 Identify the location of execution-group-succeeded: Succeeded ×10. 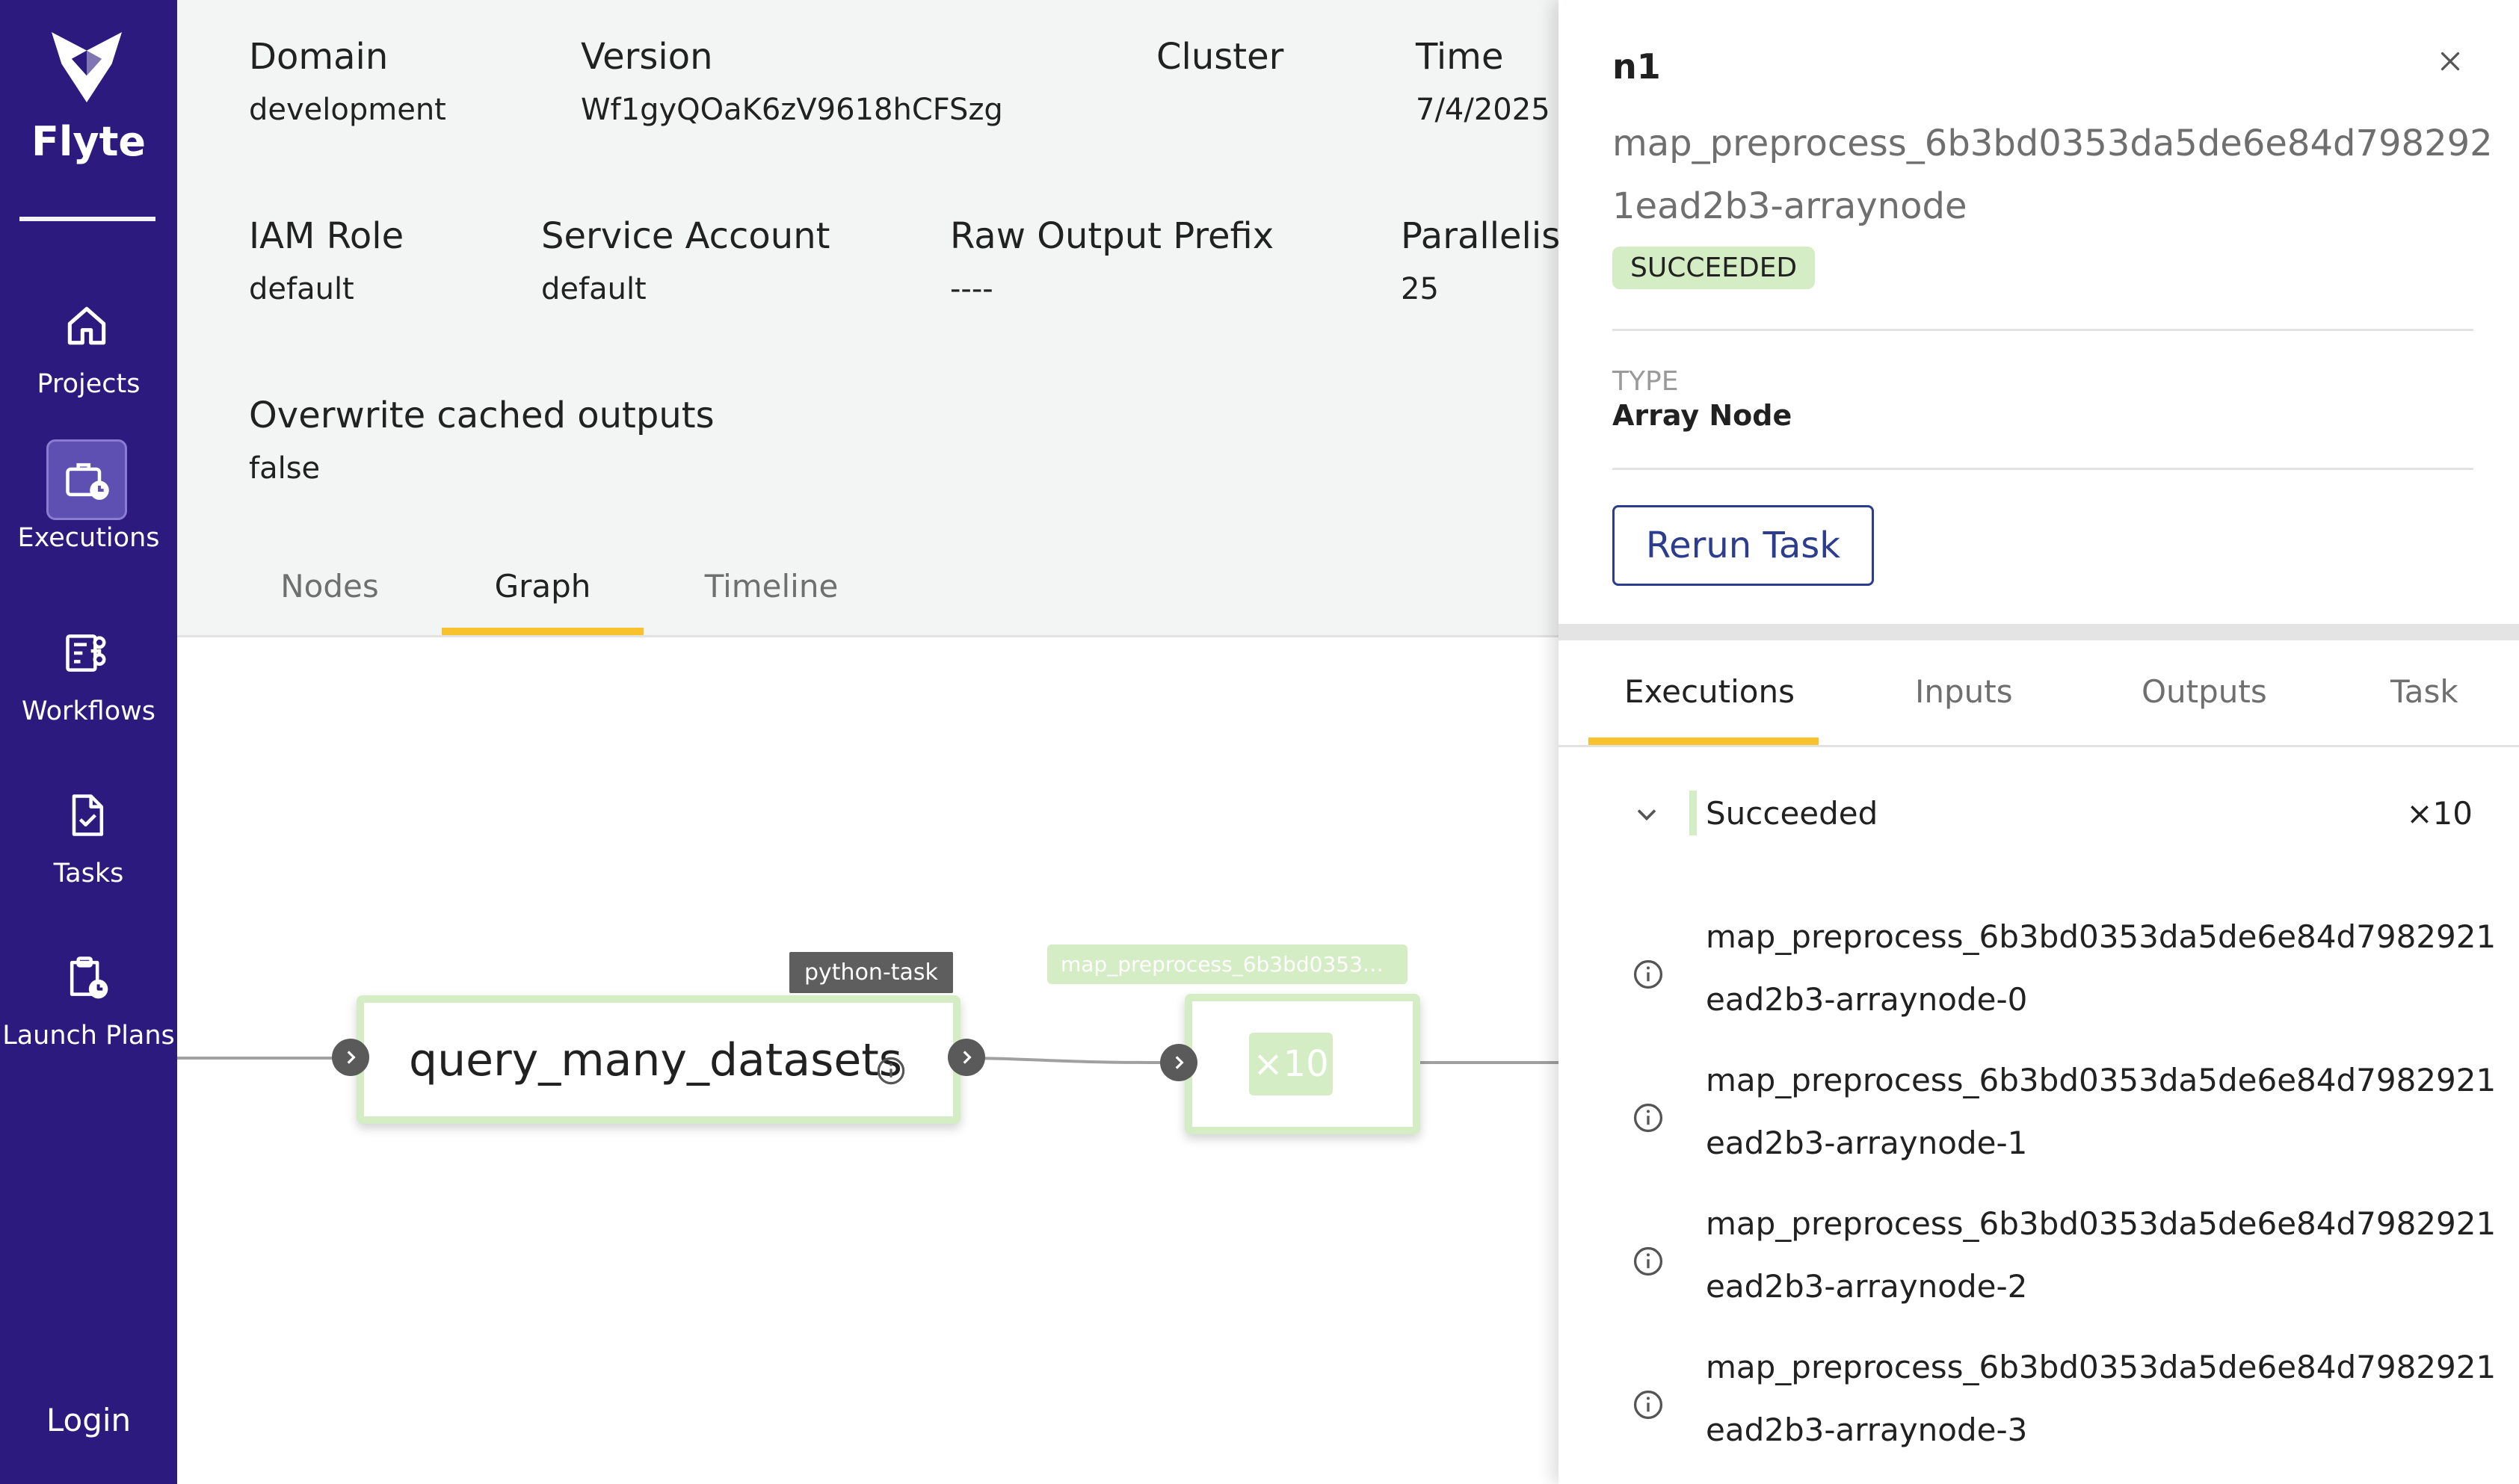
(2038, 815).